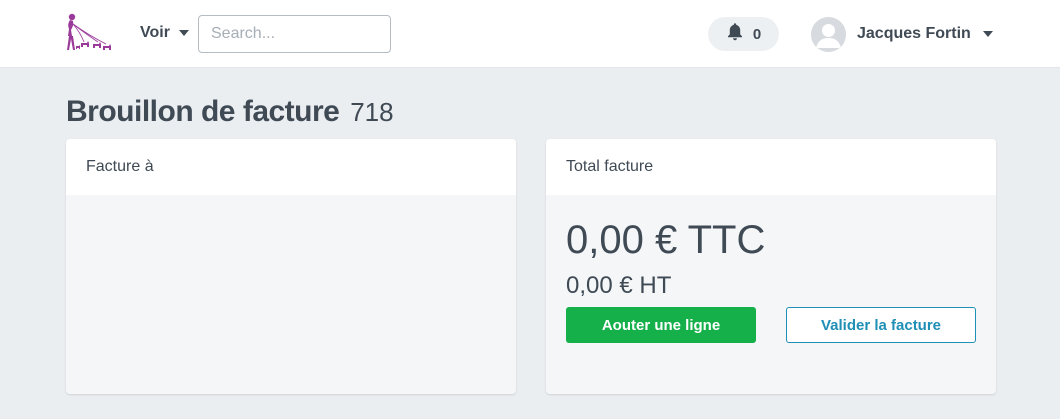 Image resolution: width=1060 pixels, height=419 pixels. What do you see at coordinates (155, 32) in the screenshot?
I see `voir-menu-label: Voir` at bounding box center [155, 32].